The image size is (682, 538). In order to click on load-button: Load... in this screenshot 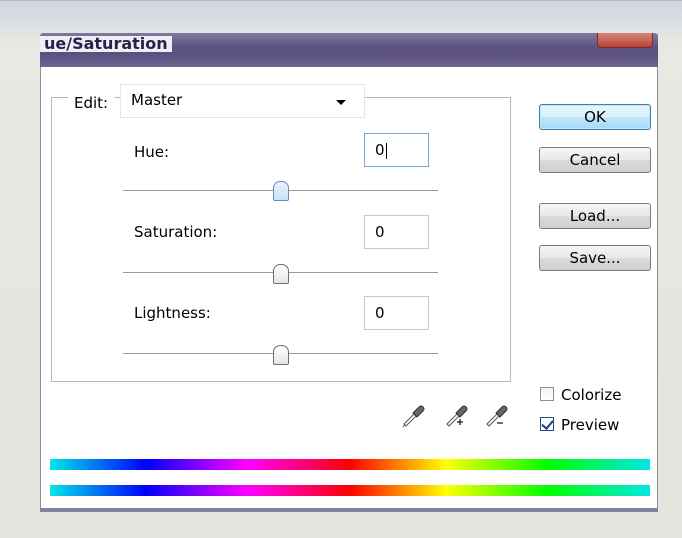, I will do `click(595, 216)`.